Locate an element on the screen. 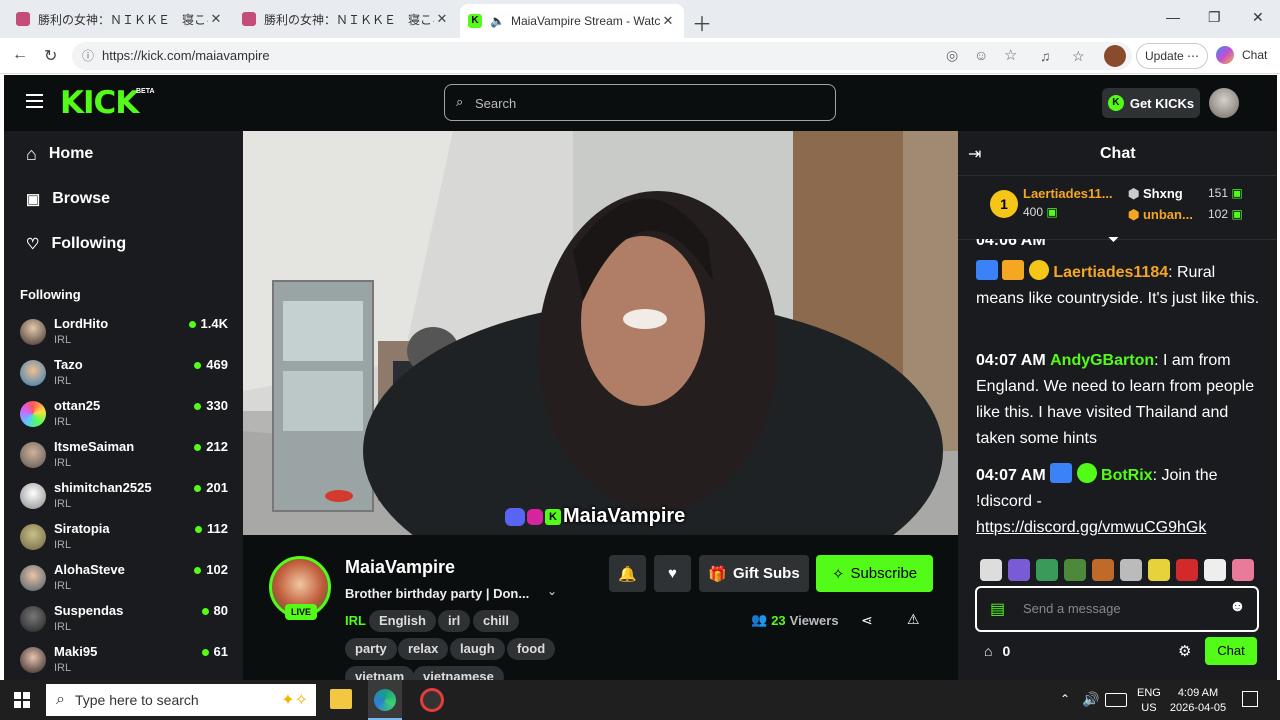 Image resolution: width=1280 pixels, height=720 pixels. follow-button: ♥ is located at coordinates (672, 573).